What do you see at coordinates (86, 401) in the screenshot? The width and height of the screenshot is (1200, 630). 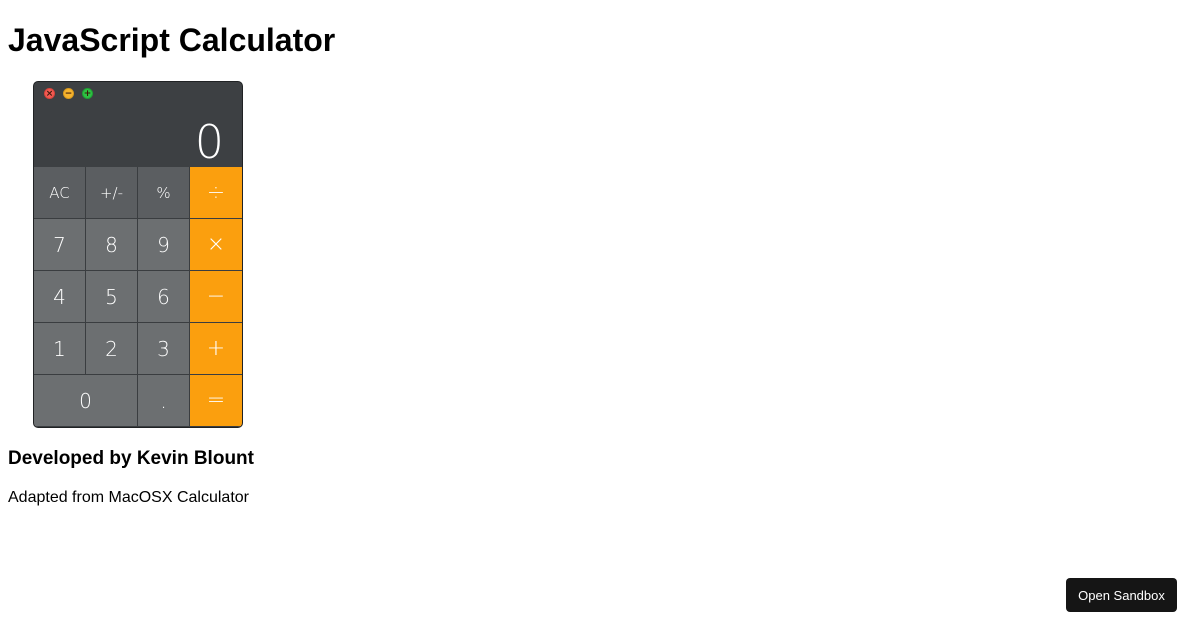 I see `digit-0-button: 0` at bounding box center [86, 401].